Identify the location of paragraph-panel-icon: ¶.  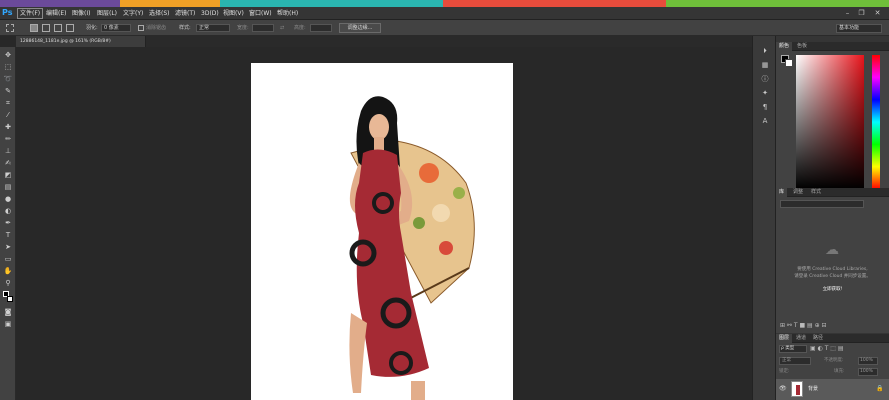
(765, 107).